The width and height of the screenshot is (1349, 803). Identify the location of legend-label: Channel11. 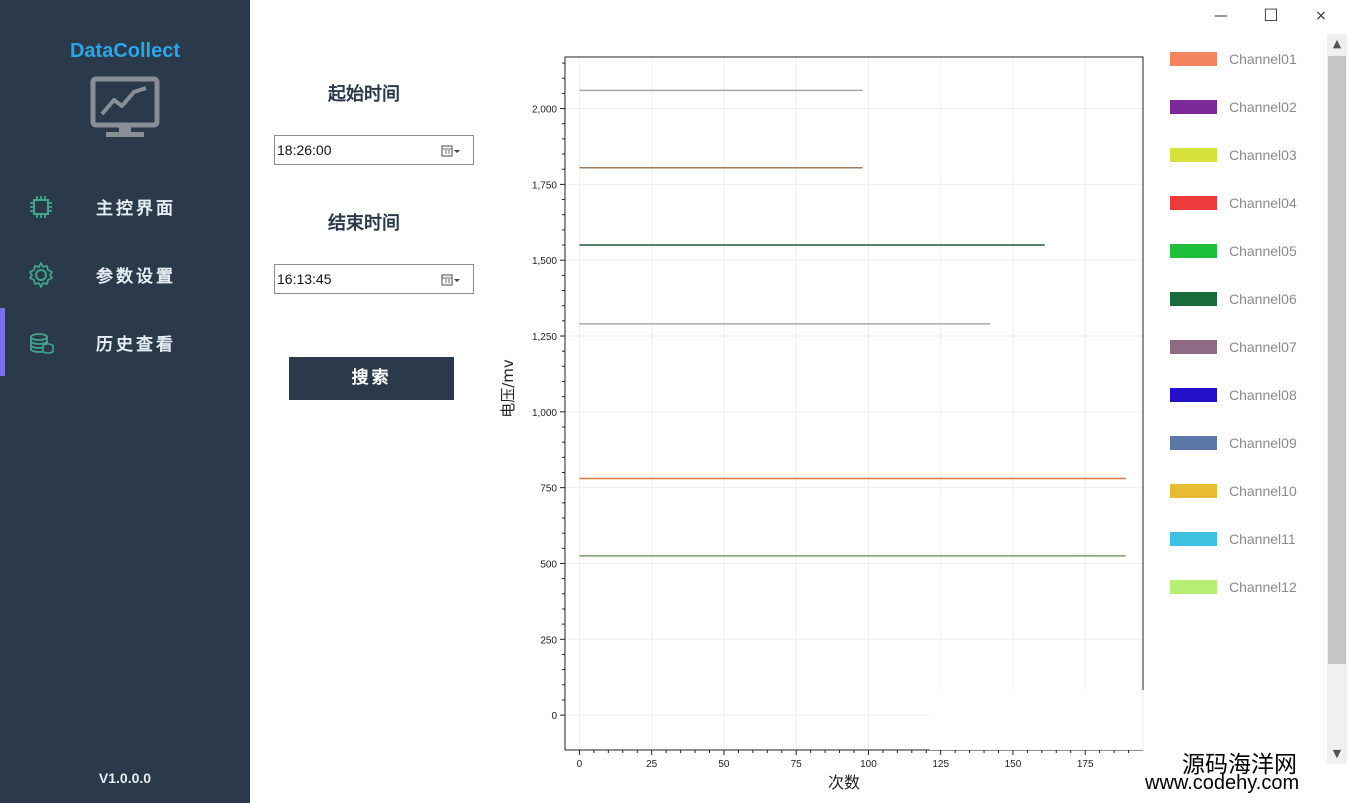
(1262, 539).